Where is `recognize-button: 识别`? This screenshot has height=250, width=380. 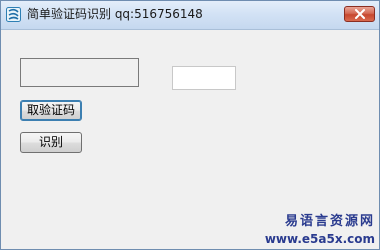
recognize-button: 识别 is located at coordinates (51, 142).